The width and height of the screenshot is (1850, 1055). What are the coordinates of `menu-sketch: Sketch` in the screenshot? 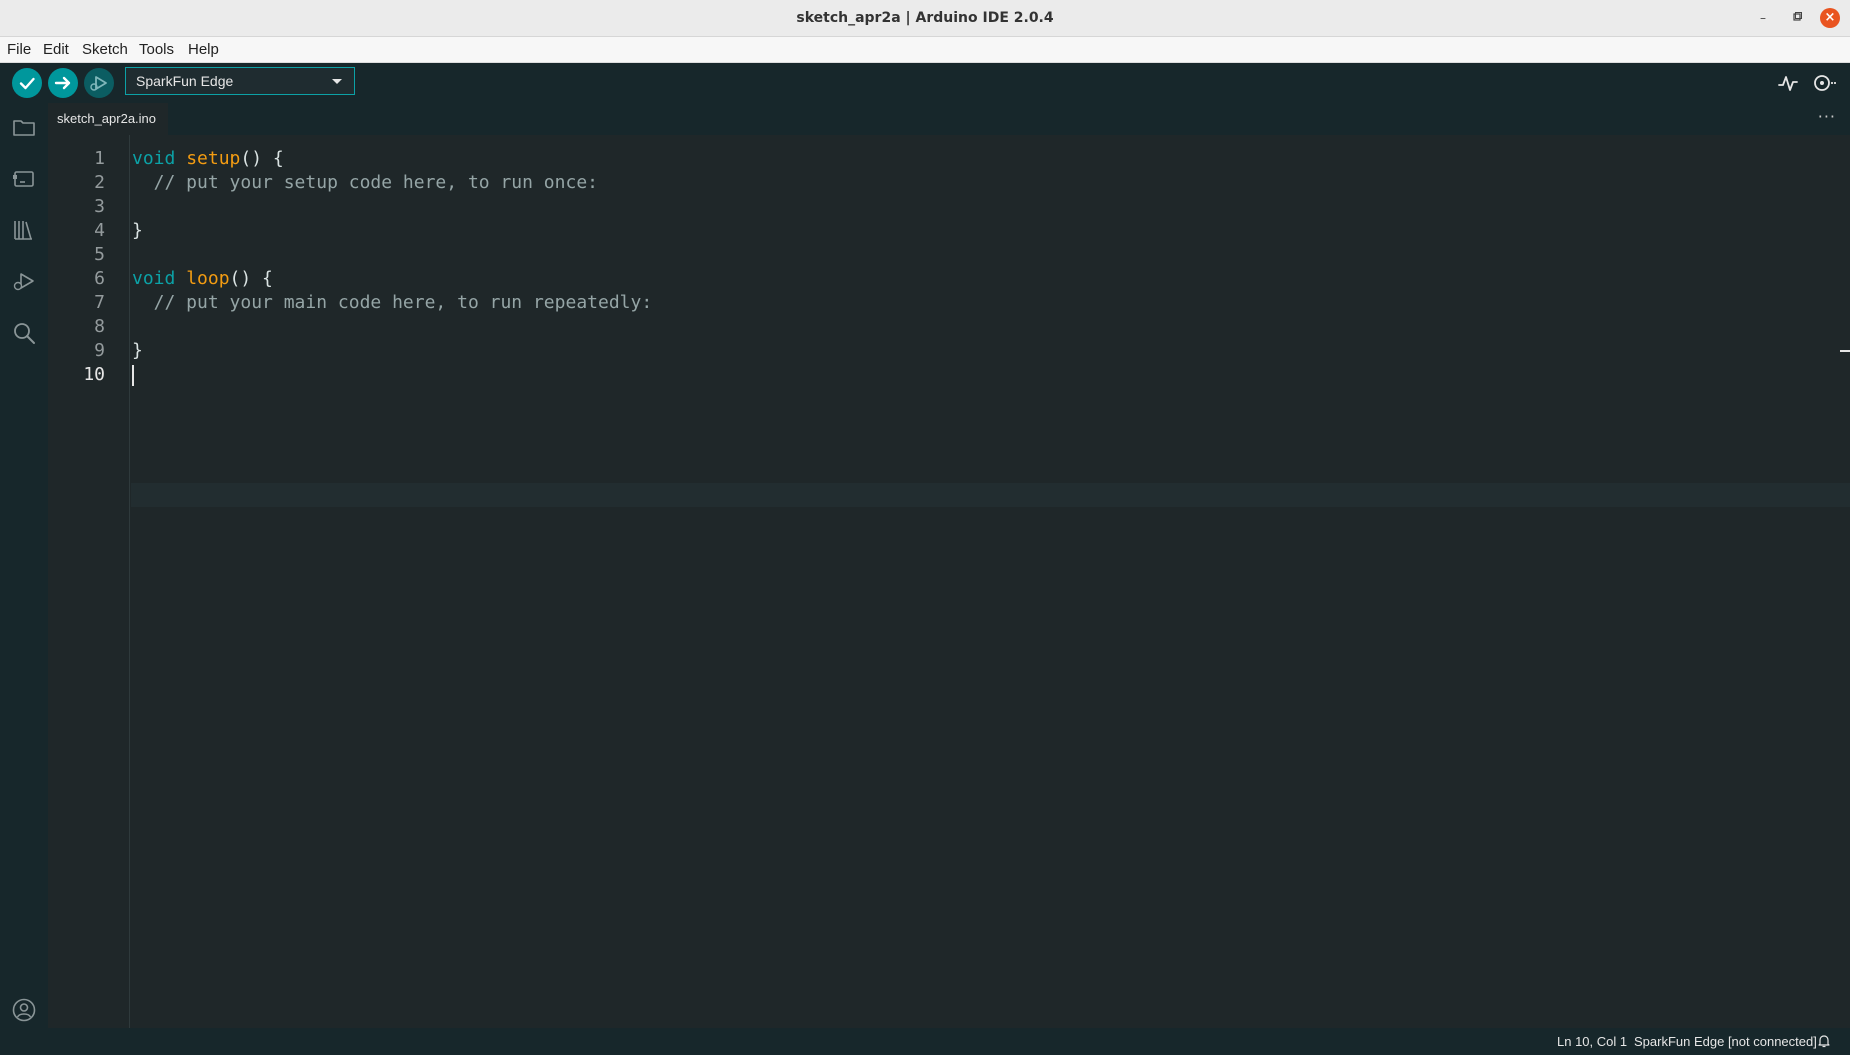 It's located at (105, 50).